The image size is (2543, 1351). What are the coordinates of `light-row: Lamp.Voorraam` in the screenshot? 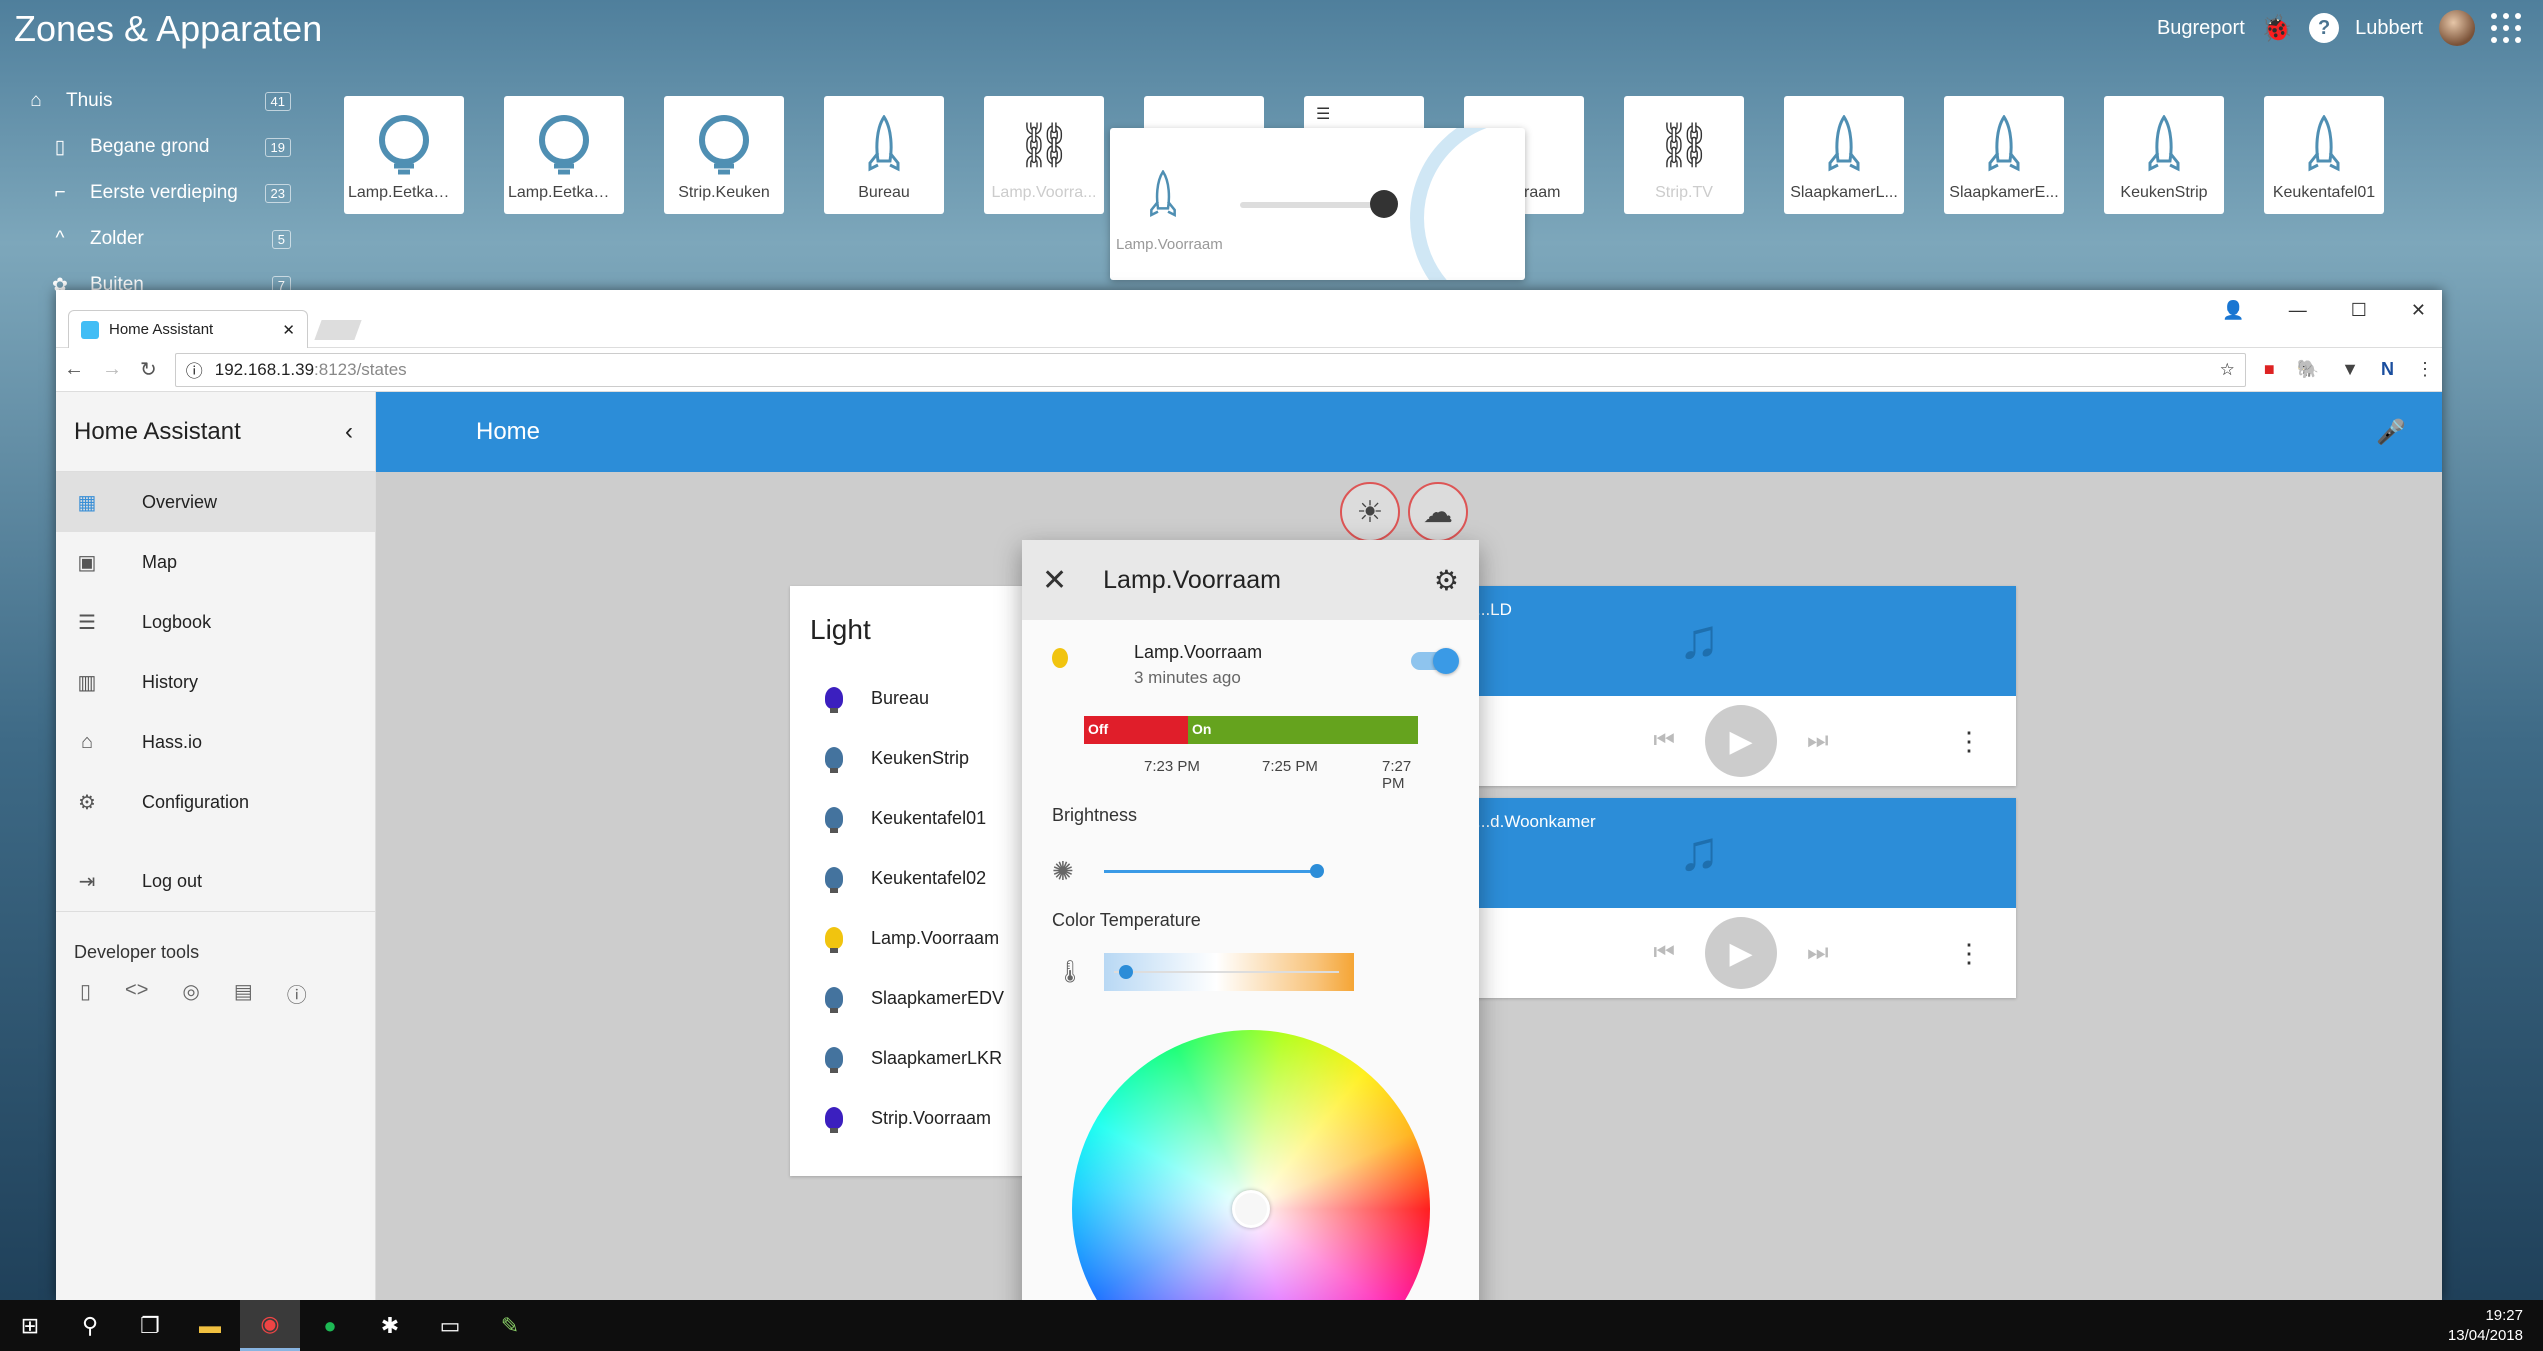 It's located at (910, 938).